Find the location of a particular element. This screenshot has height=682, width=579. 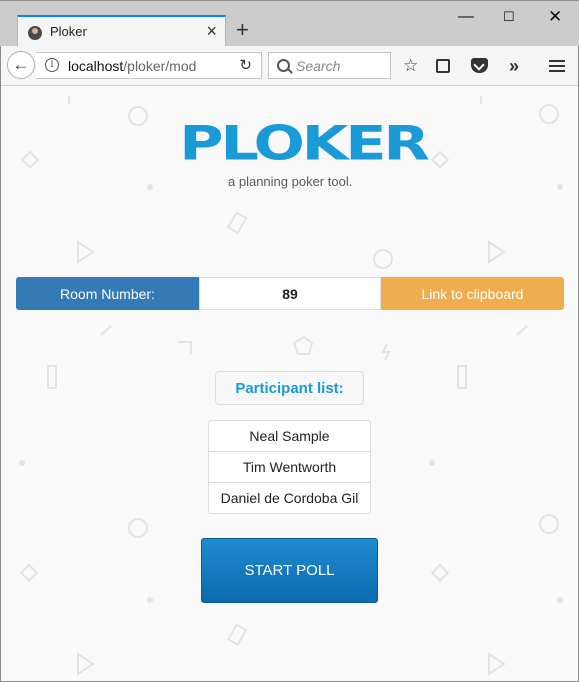

search-placeholder: Search is located at coordinates (318, 66).